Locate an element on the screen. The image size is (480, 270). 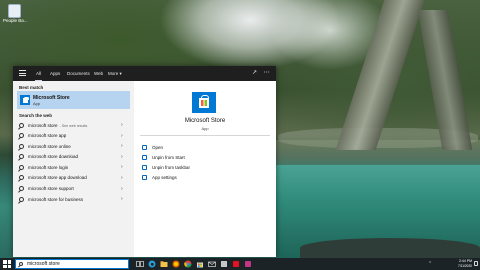
clock-date: 7/11/2020 is located at coordinates (465, 266).